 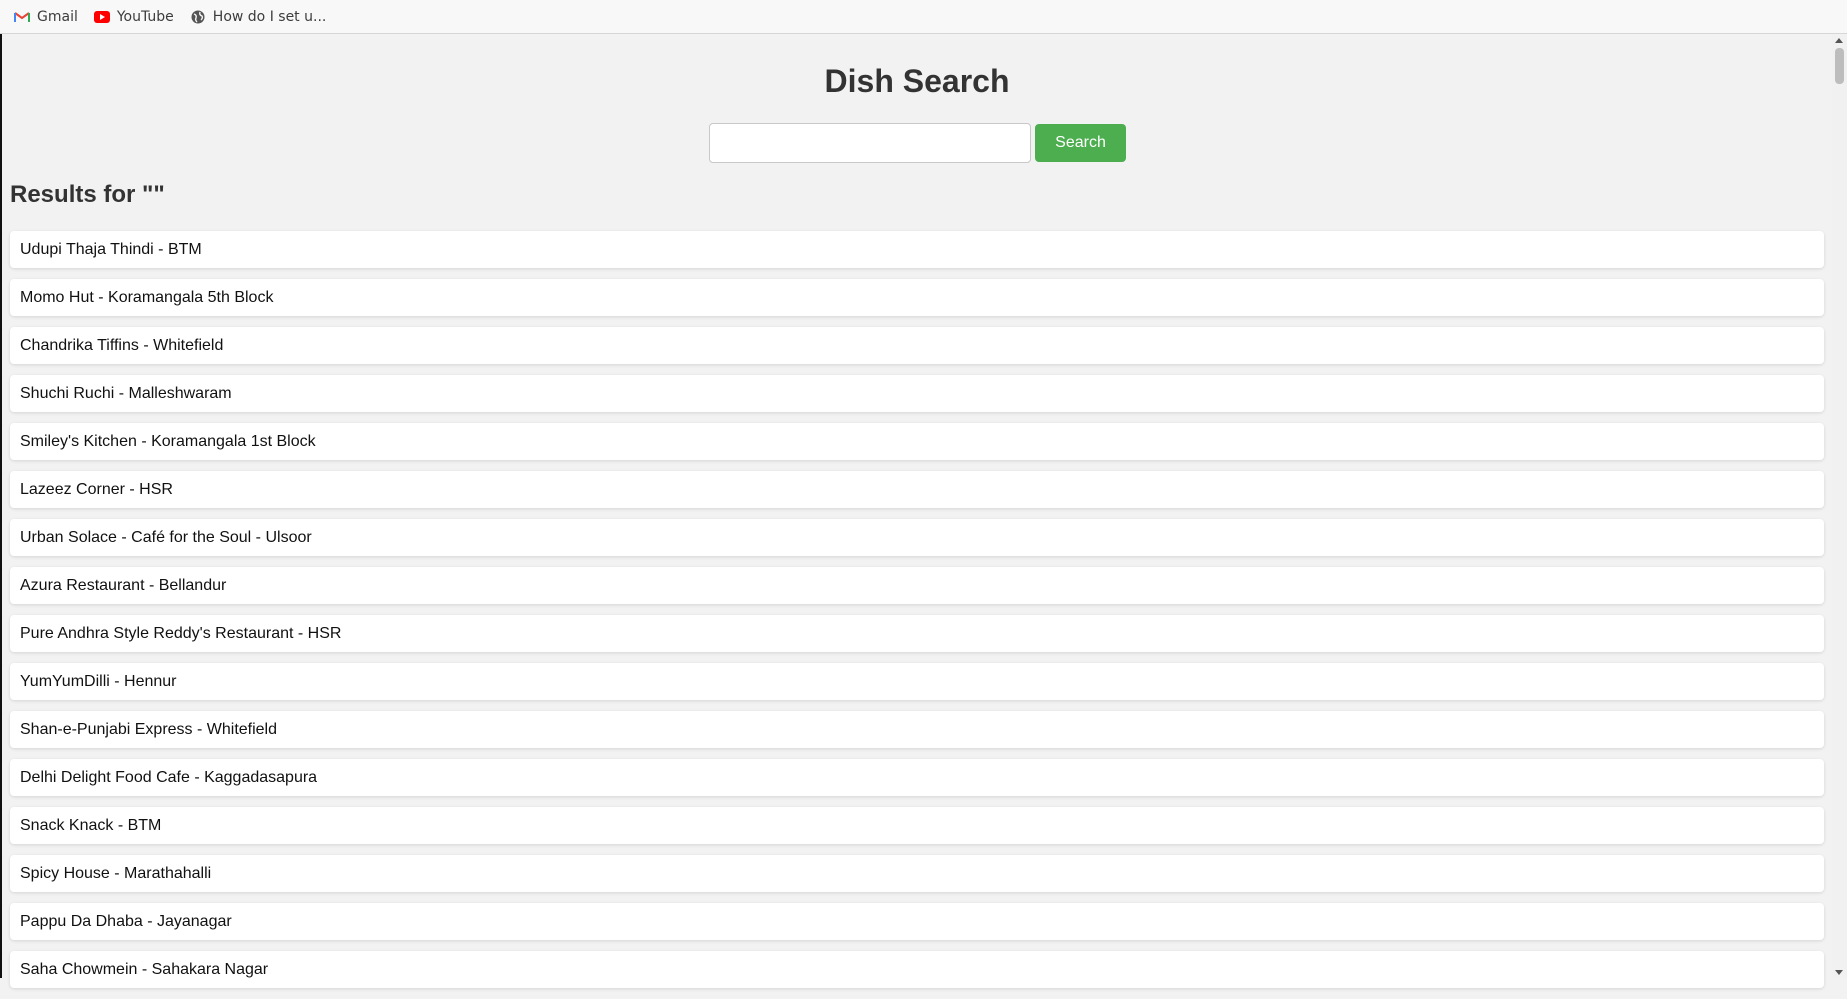 What do you see at coordinates (22, 17) in the screenshot?
I see `gmail-icon` at bounding box center [22, 17].